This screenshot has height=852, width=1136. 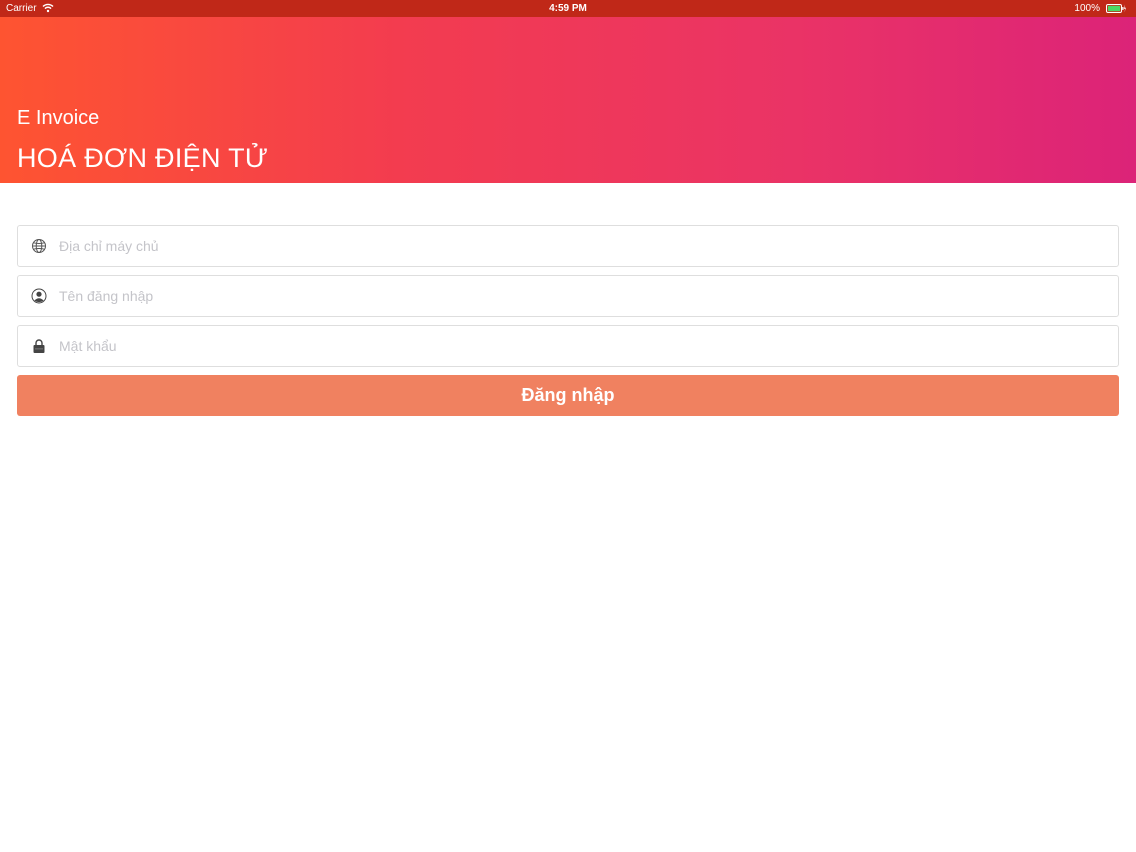 I want to click on server-field, so click(x=568, y=246).